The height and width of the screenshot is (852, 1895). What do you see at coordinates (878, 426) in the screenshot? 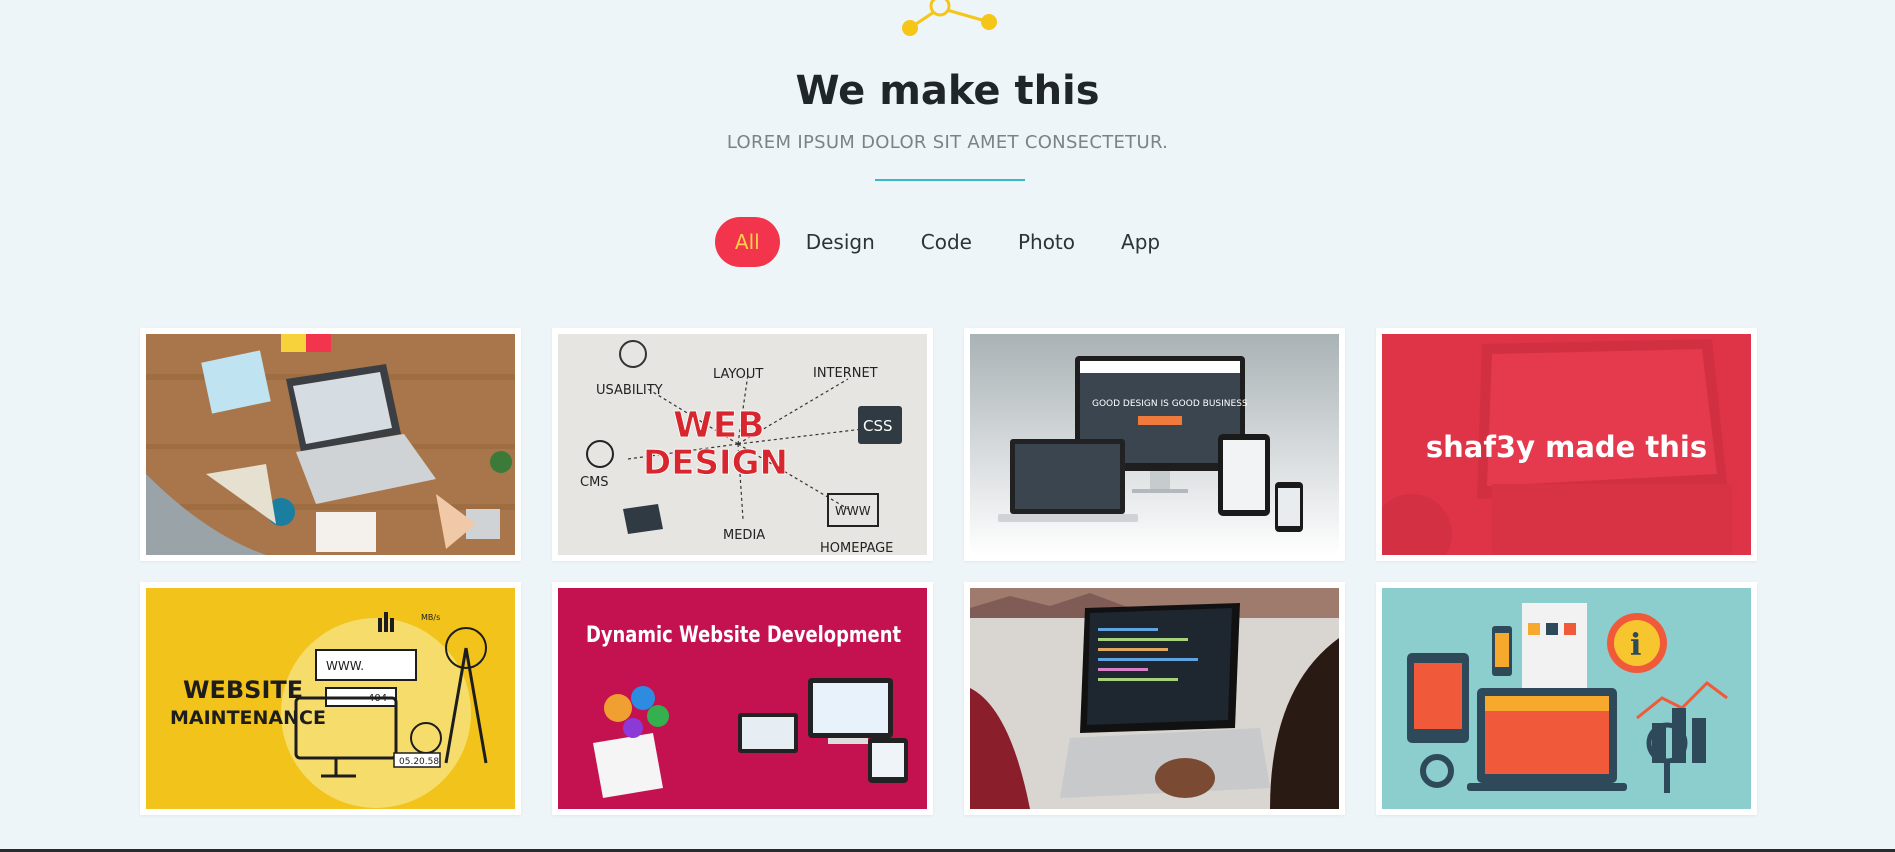
I see `diagram-label-css: CSS` at bounding box center [878, 426].